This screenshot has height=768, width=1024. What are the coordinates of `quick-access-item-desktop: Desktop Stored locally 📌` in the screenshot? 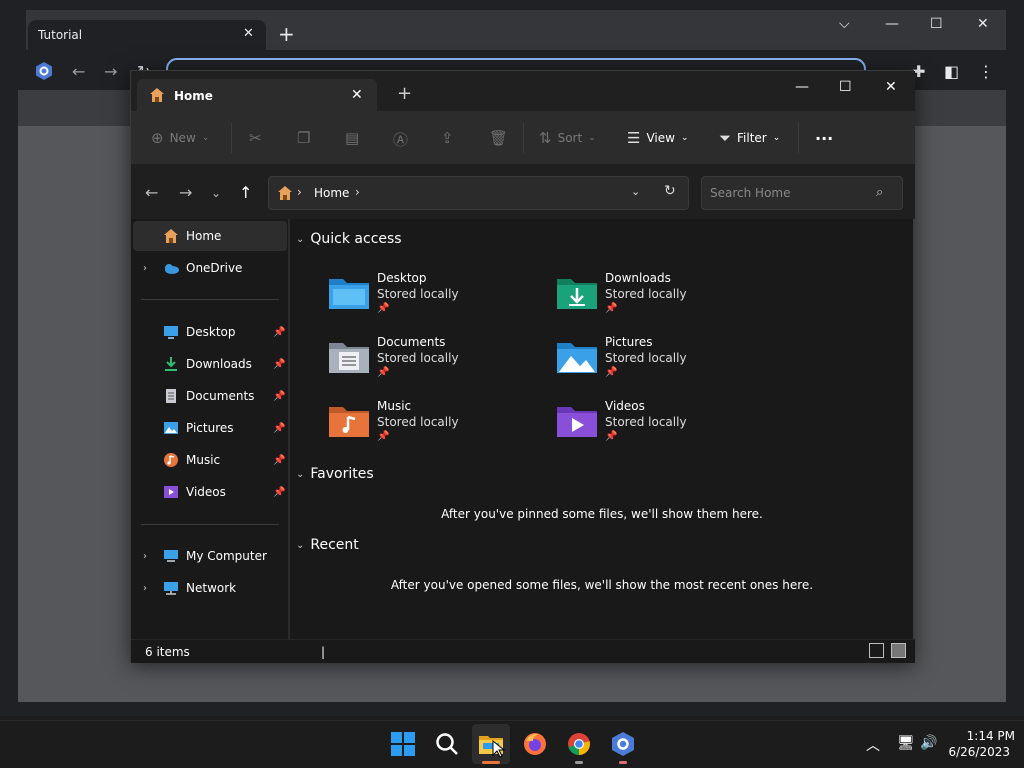 It's located at (437, 301).